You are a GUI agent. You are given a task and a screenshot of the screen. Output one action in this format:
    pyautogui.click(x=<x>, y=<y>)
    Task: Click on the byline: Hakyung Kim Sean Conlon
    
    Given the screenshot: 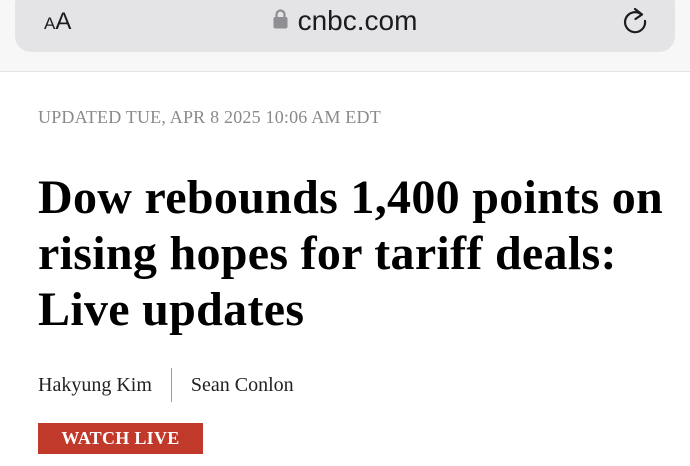 What is the action you would take?
    pyautogui.click(x=166, y=385)
    